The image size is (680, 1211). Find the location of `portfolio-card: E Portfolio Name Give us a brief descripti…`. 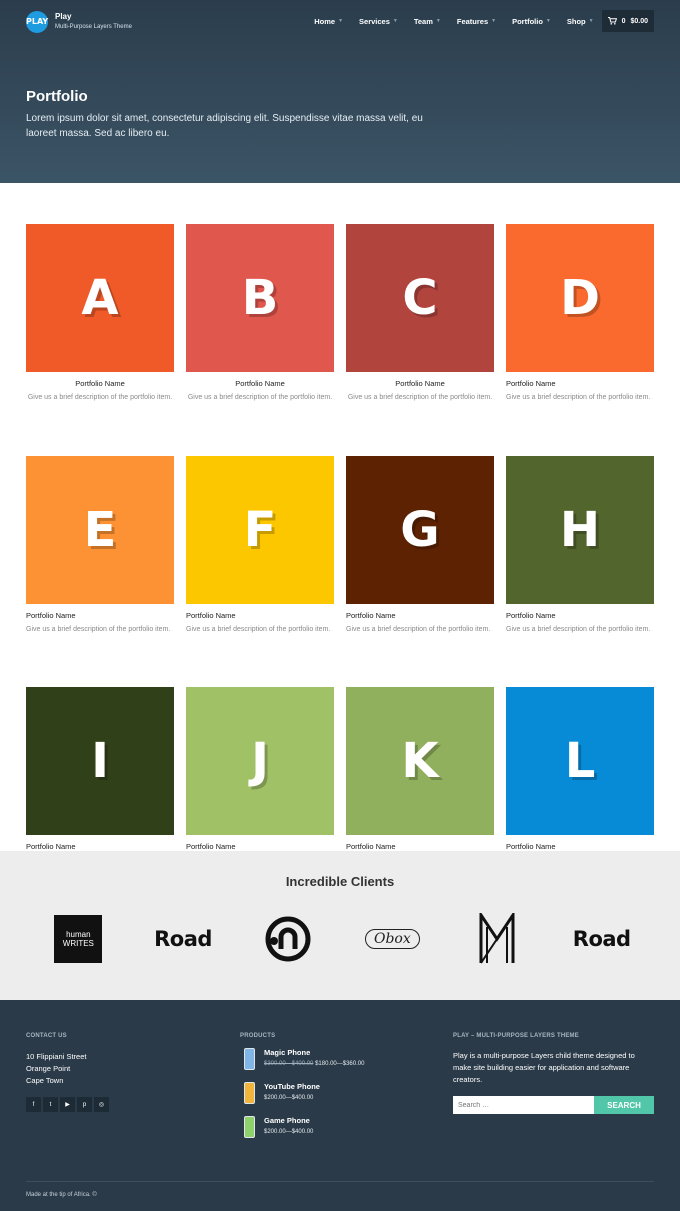

portfolio-card: E Portfolio Name Give us a brief descripti… is located at coordinates (100, 545).